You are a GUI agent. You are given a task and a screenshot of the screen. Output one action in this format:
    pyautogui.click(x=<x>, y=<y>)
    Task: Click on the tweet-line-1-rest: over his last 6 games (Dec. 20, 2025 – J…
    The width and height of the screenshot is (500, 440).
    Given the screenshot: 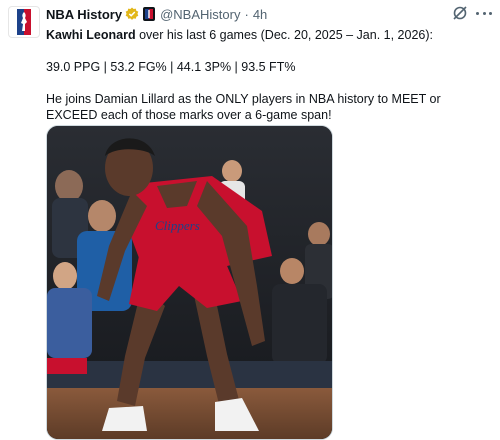 What is the action you would take?
    pyautogui.click(x=284, y=35)
    